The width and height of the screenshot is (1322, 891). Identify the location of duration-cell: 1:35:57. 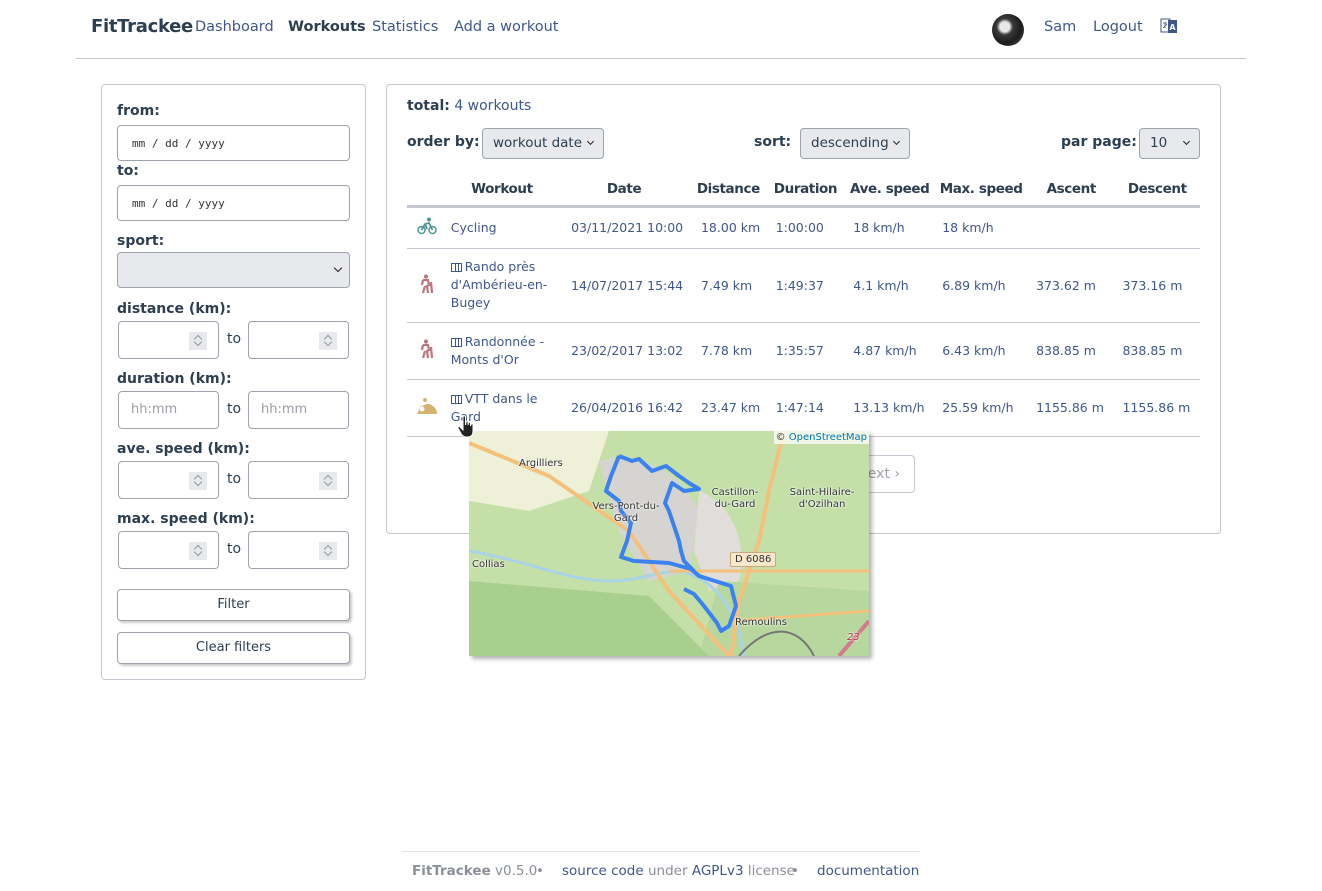
(805, 351).